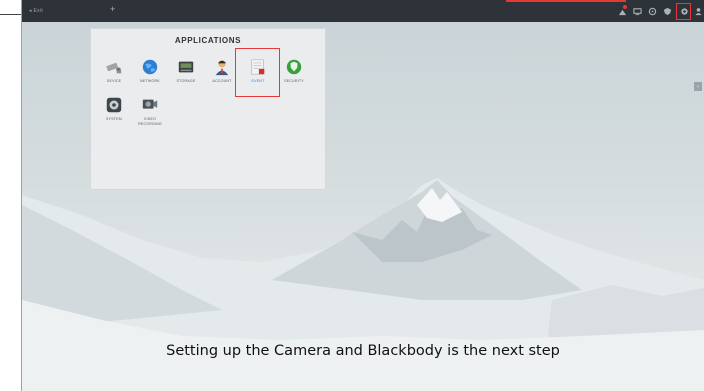 This screenshot has height=391, width=704. I want to click on app-device: DEVICE, so click(114, 71).